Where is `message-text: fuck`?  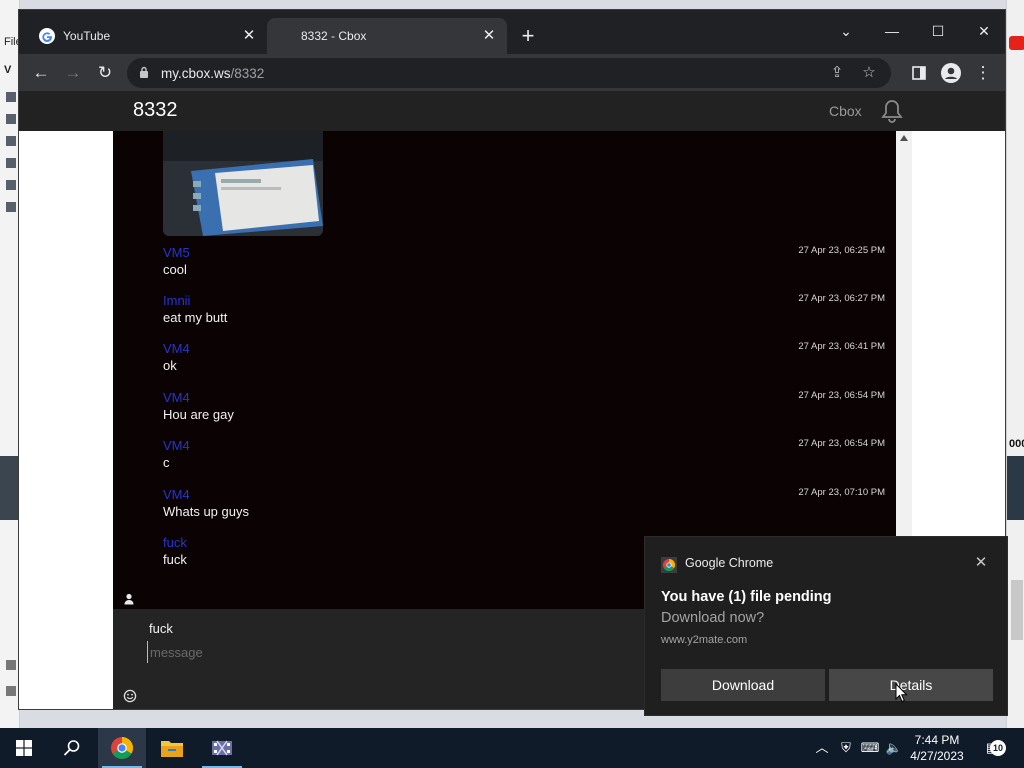
message-text: fuck is located at coordinates (175, 559).